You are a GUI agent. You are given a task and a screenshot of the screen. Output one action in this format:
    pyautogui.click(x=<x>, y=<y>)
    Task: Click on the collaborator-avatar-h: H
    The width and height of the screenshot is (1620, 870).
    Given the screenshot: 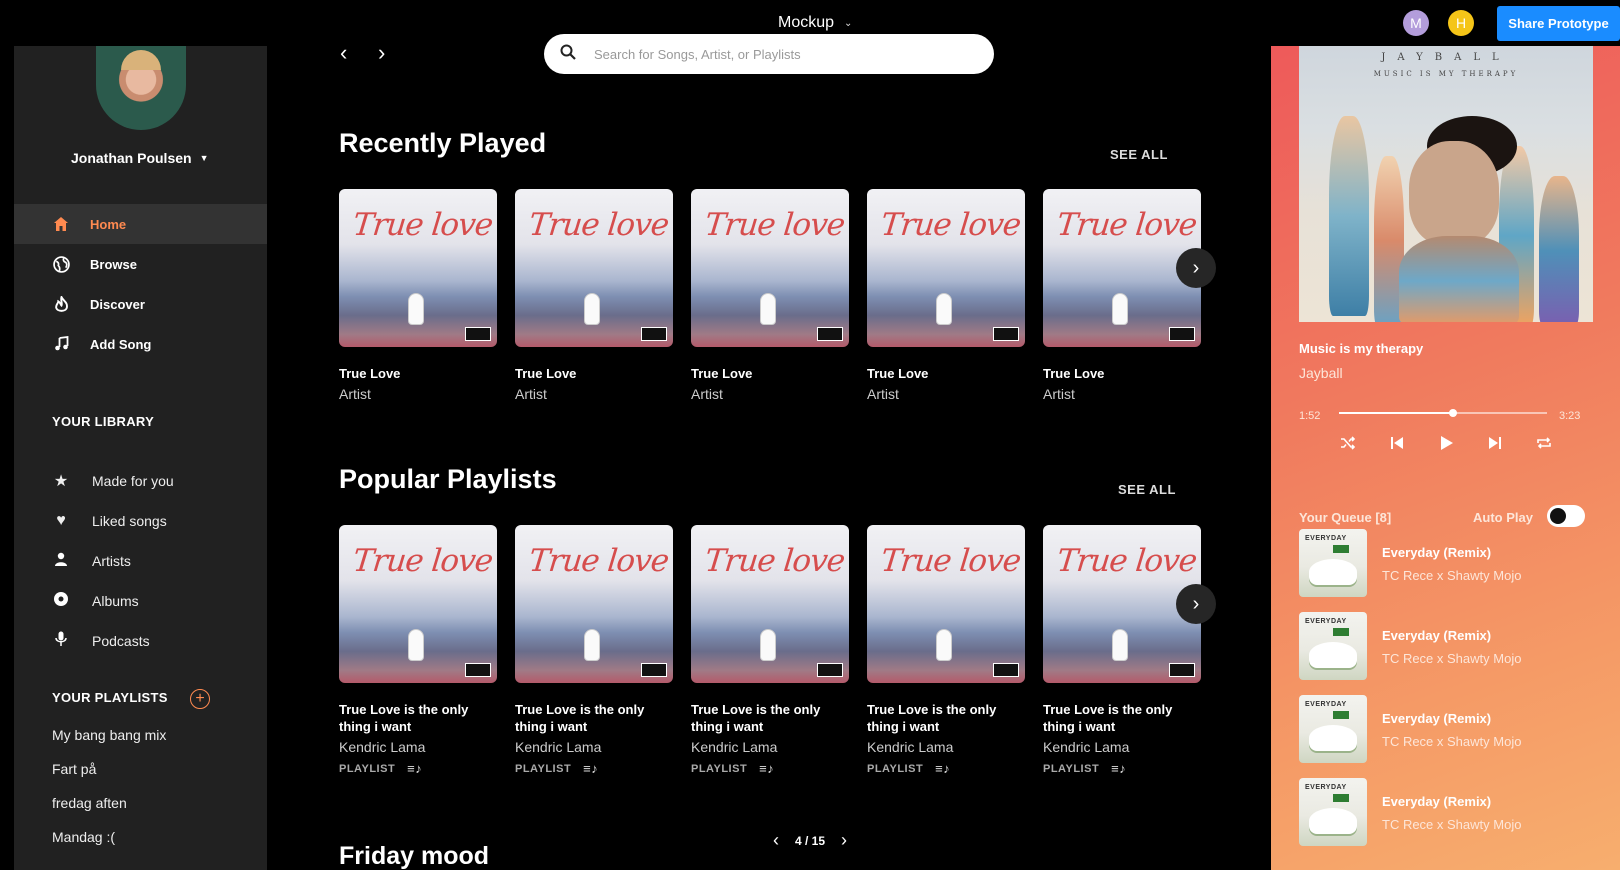 What is the action you would take?
    pyautogui.click(x=1461, y=23)
    